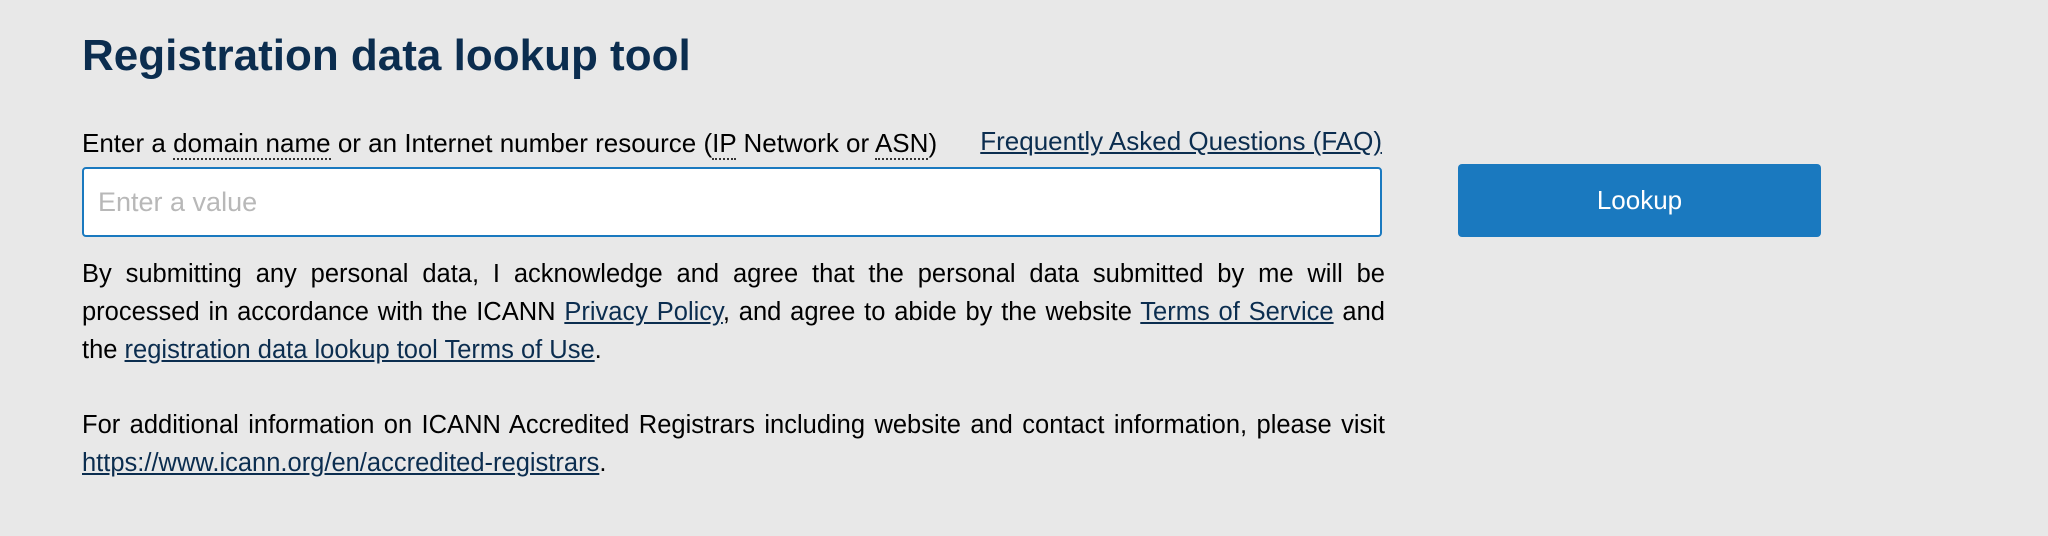 Image resolution: width=2048 pixels, height=536 pixels. What do you see at coordinates (386, 55) in the screenshot?
I see `page-title: Registration data lookup tool` at bounding box center [386, 55].